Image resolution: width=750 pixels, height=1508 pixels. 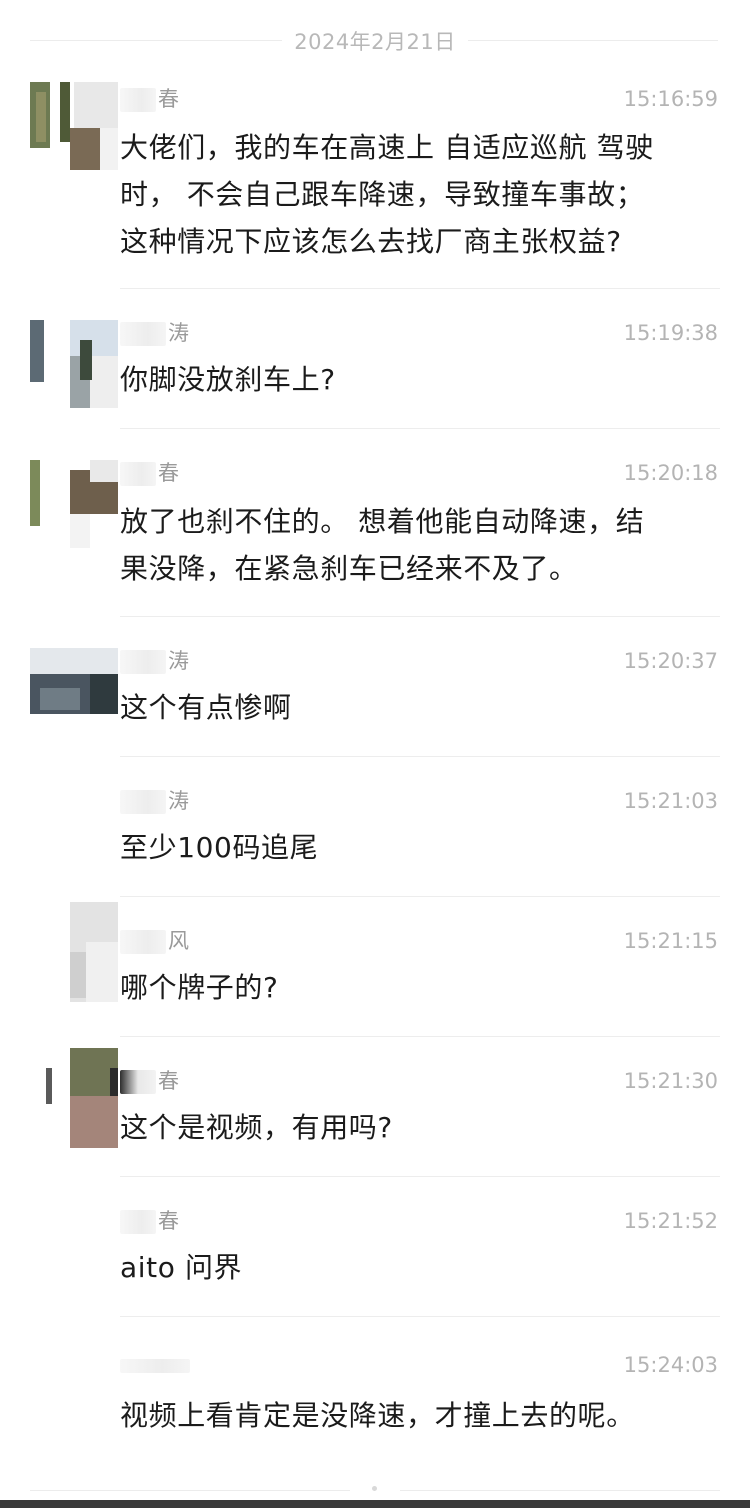 I want to click on page-indicator-dot, so click(x=374, y=1488).